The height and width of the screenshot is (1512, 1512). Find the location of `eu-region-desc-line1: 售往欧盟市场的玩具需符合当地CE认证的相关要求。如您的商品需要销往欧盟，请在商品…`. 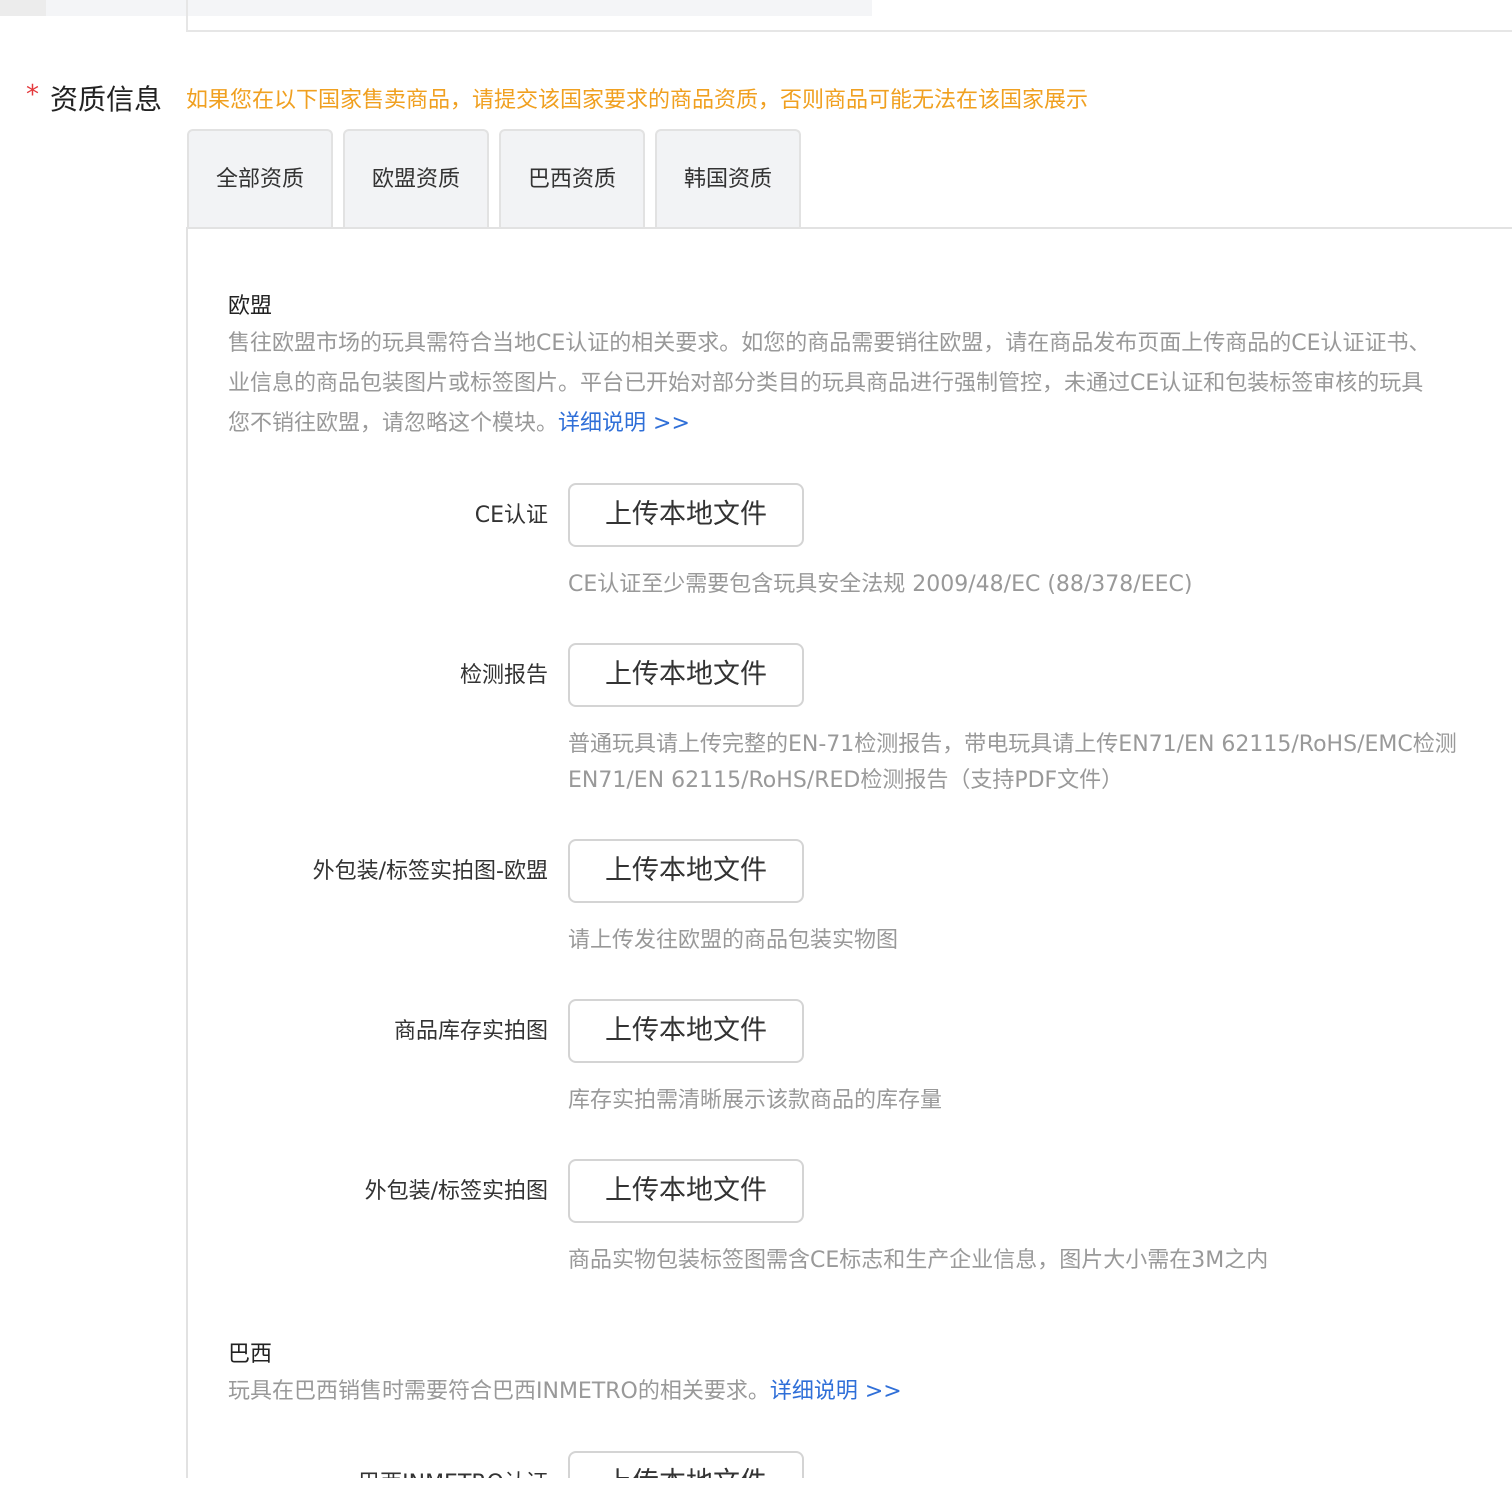

eu-region-desc-line1: 售往欧盟市场的玩具需符合当地CE认证的相关要求。如您的商品需要销往欧盟，请在商品… is located at coordinates (829, 343).